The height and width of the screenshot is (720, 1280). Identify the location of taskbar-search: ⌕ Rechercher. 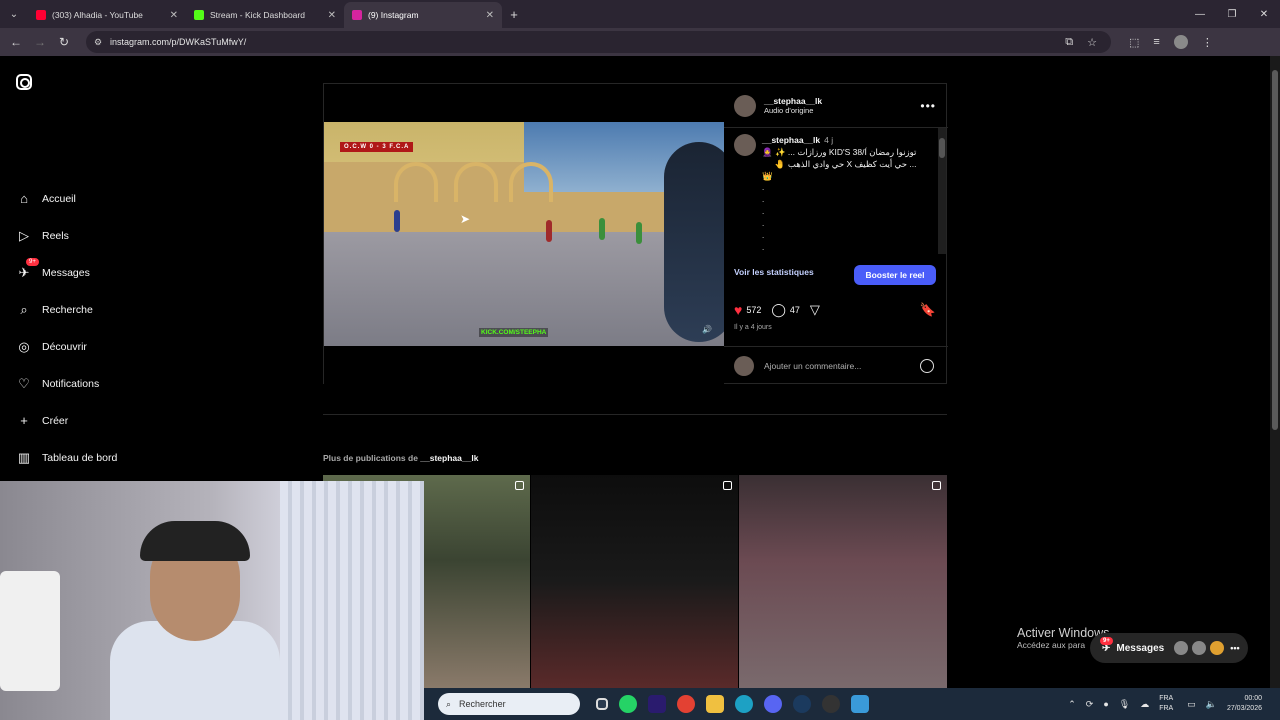
(509, 704).